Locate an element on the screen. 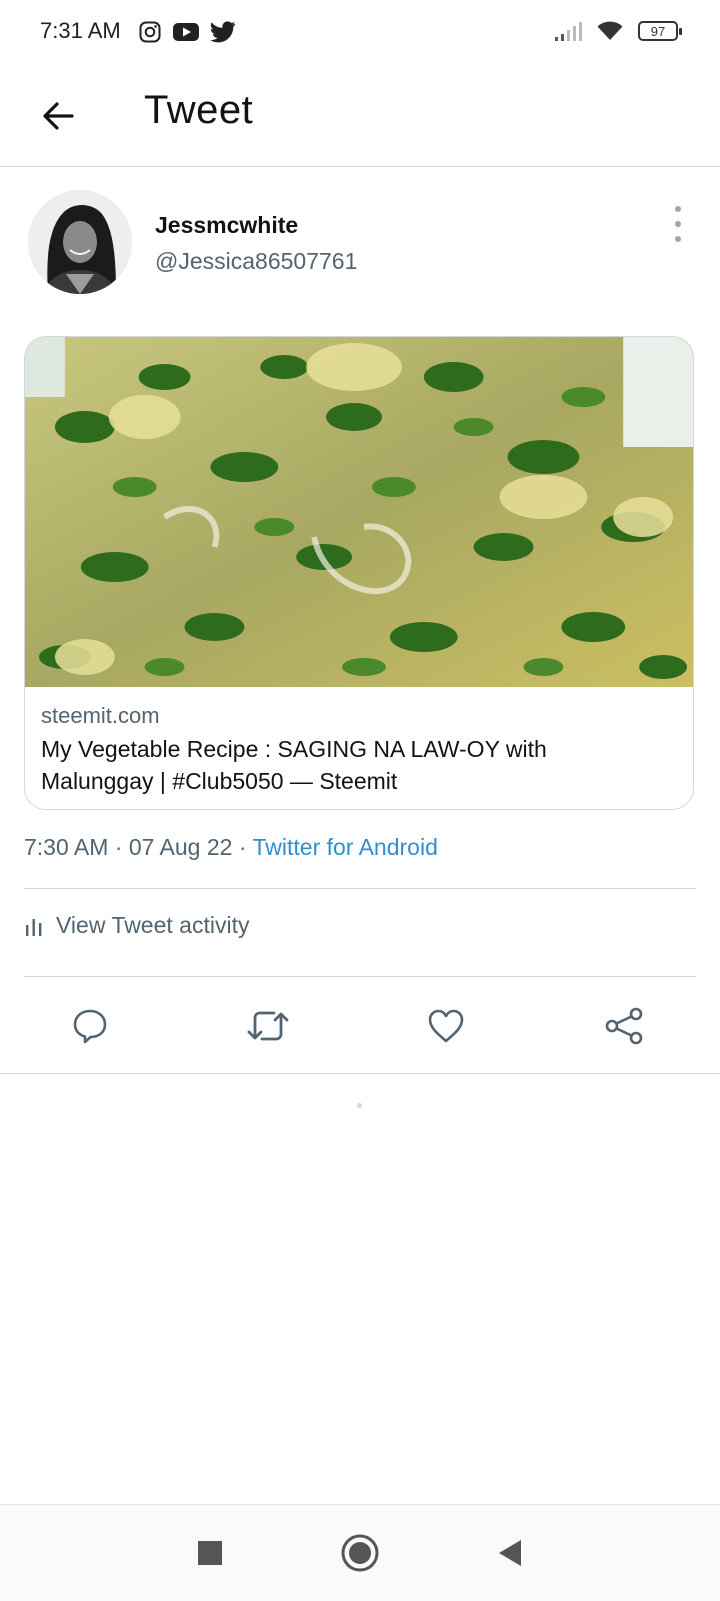 Image resolution: width=720 pixels, height=1601 pixels. battery-level: 97 is located at coordinates (658, 31).